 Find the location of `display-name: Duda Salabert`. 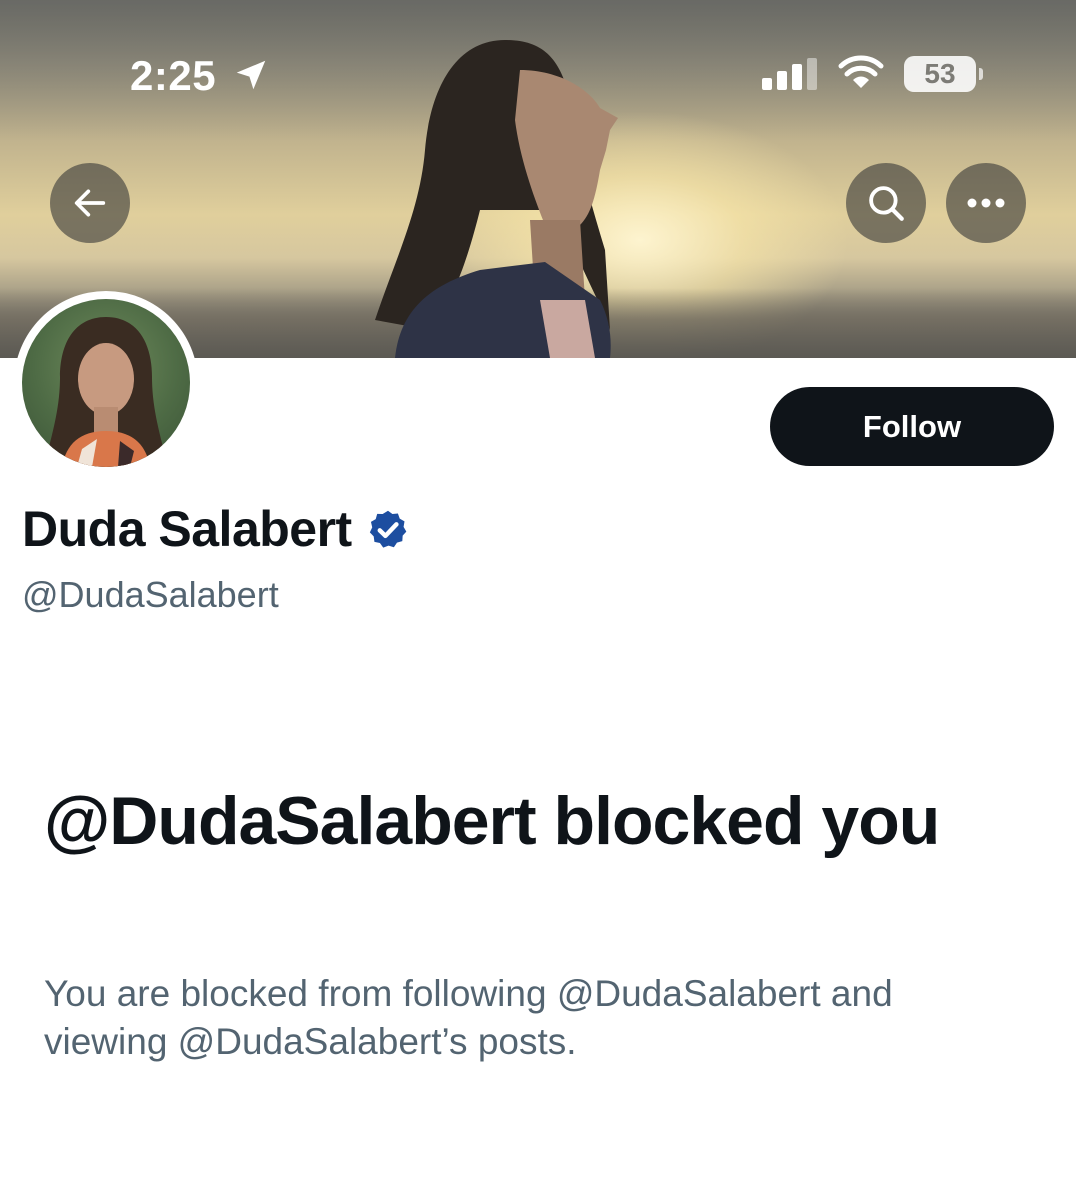

display-name: Duda Salabert is located at coordinates (187, 529).